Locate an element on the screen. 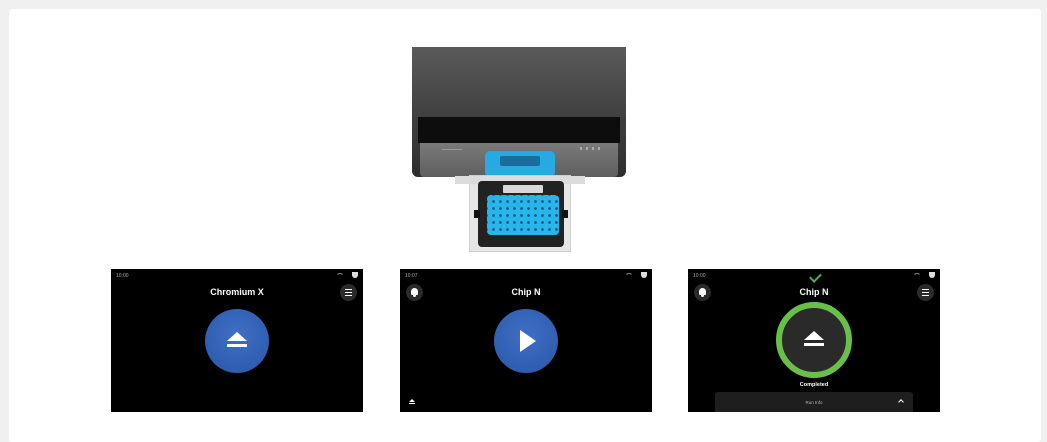 This screenshot has width=1047, height=442. screen-chip-n-ready: 10:07 Chip N is located at coordinates (526, 340).